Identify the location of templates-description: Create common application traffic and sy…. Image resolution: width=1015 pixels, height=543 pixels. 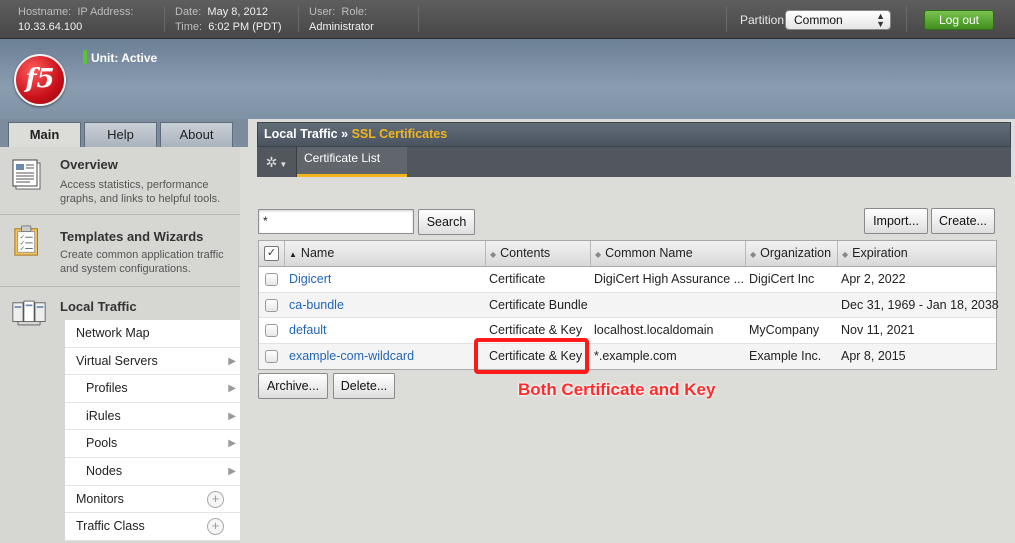
(142, 262).